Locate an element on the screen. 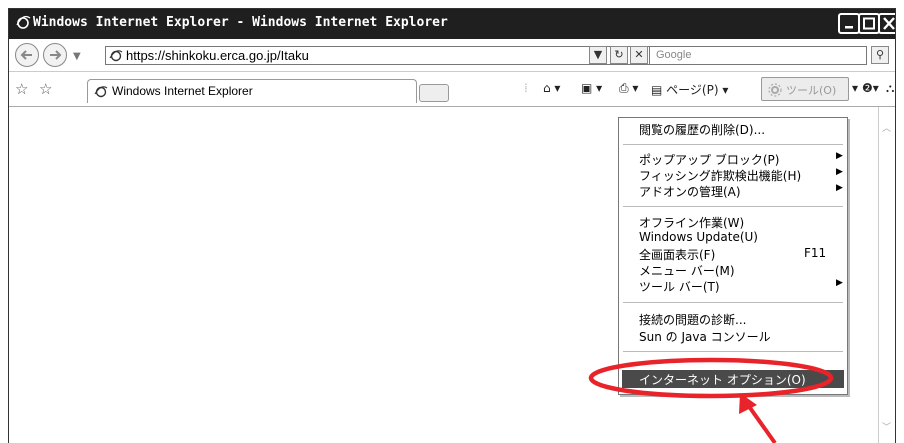 The width and height of the screenshot is (904, 443). annotation-overlay is located at coordinates (711, 400).